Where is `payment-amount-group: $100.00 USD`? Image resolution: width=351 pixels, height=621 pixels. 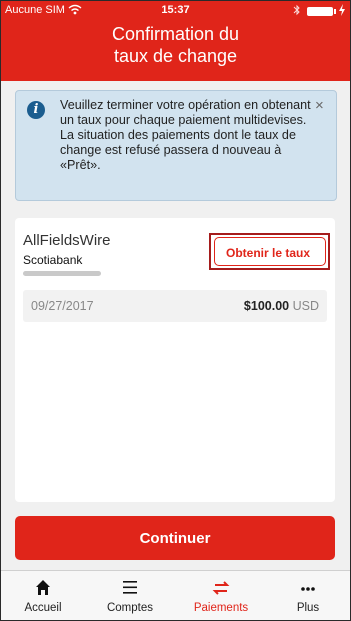
payment-amount-group: $100.00 USD is located at coordinates (281, 306).